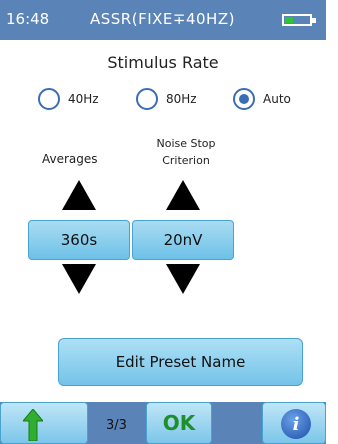  What do you see at coordinates (183, 195) in the screenshot?
I see `noise-stop-increase-arrow-icon` at bounding box center [183, 195].